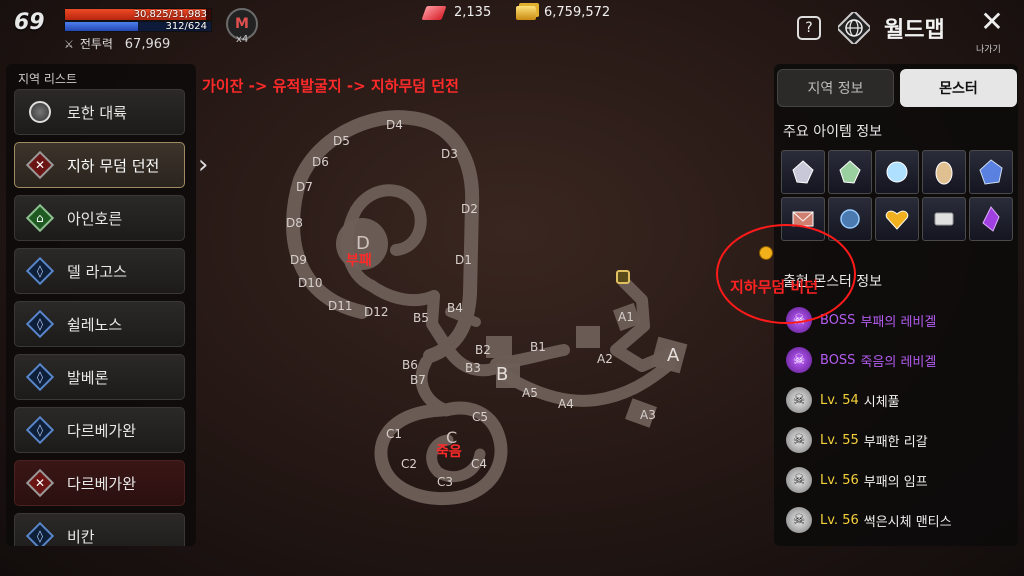  I want to click on map-node: C2, so click(409, 464).